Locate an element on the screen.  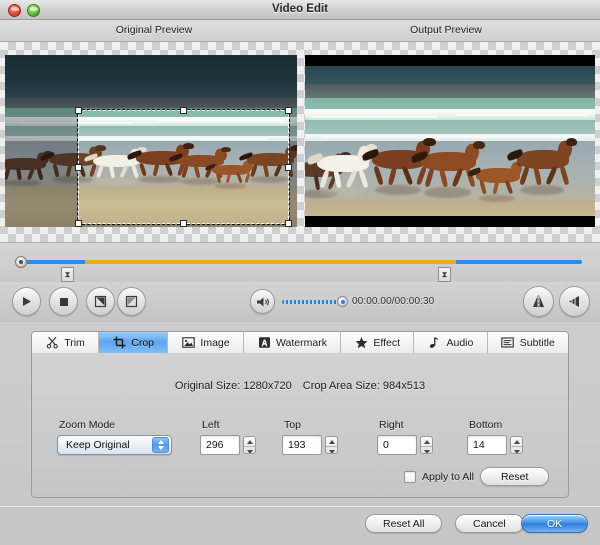
tab-audio-label: Audio is located at coordinates (460, 342).